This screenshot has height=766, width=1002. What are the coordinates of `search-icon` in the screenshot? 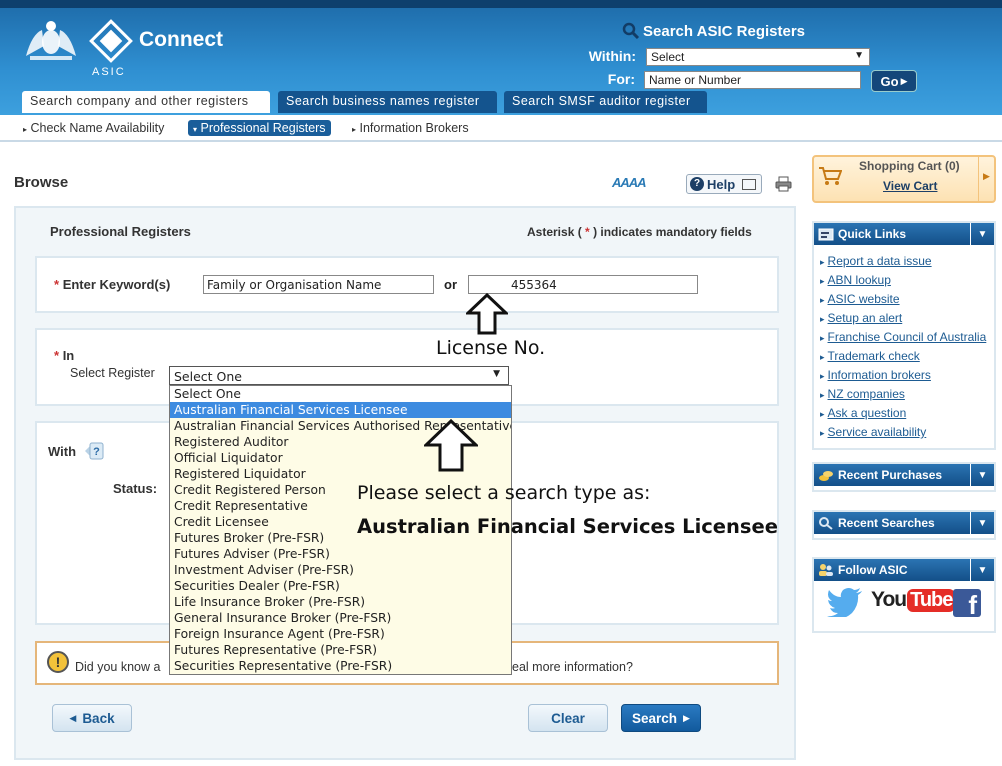 It's located at (631, 31).